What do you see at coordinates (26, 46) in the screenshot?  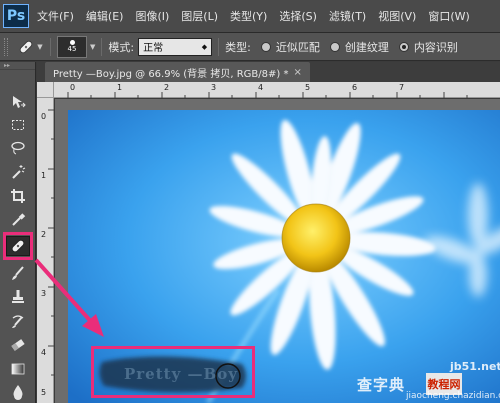 I see `spot-healing-brush-icon` at bounding box center [26, 46].